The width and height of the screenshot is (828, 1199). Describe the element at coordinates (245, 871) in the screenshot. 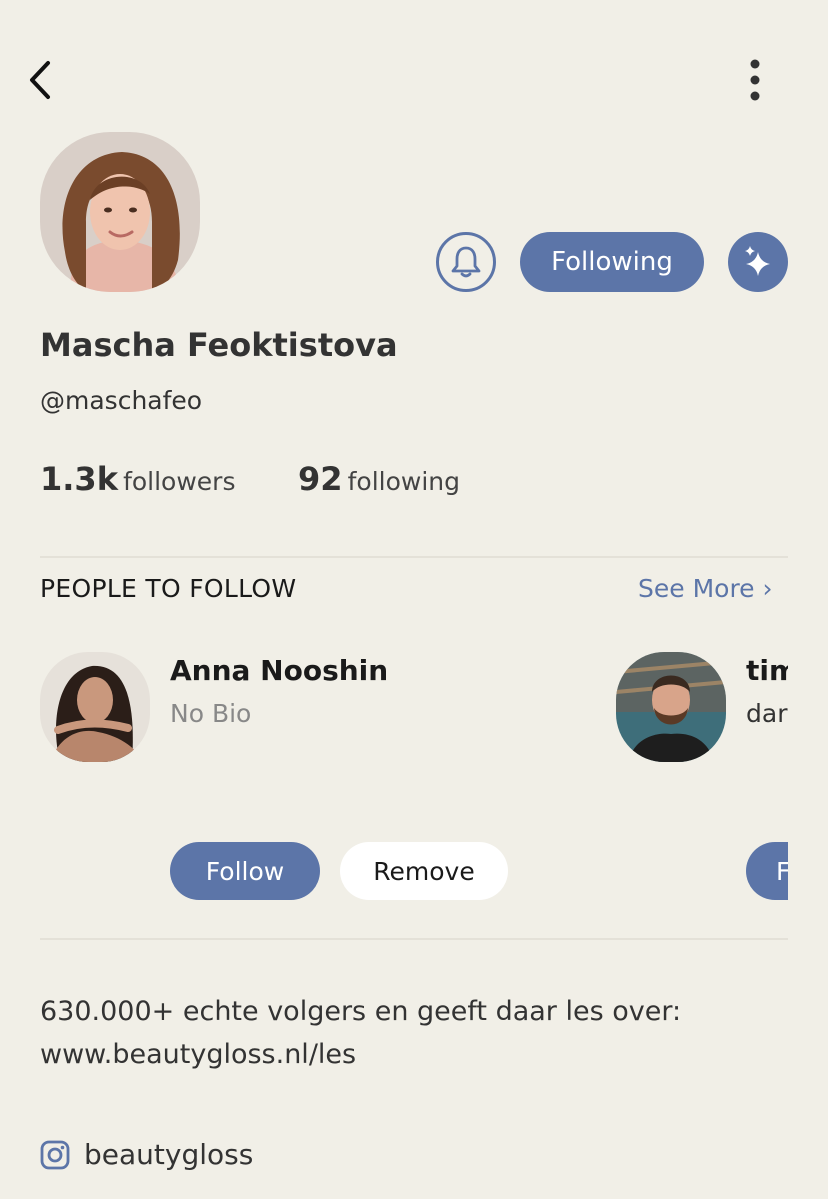

I see `follow-button: Follow` at that location.